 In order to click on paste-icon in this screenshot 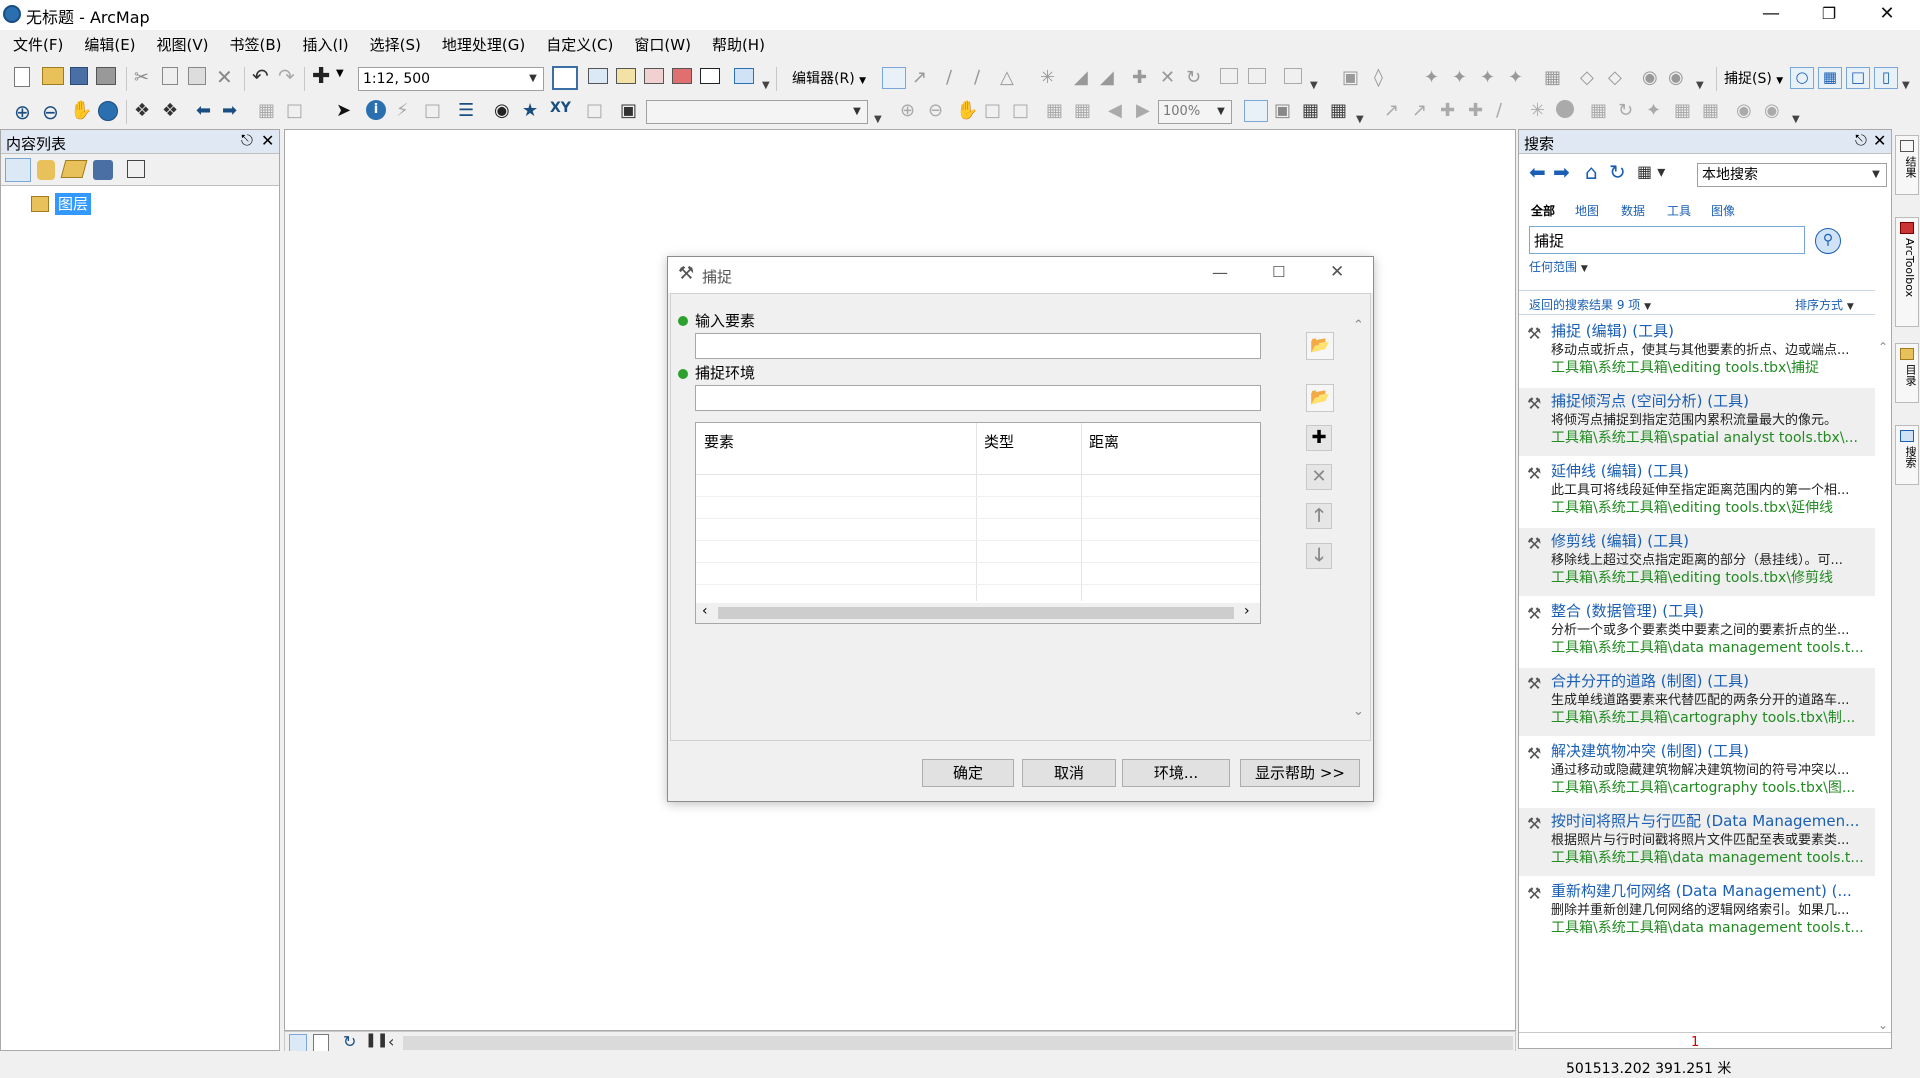, I will do `click(197, 76)`.